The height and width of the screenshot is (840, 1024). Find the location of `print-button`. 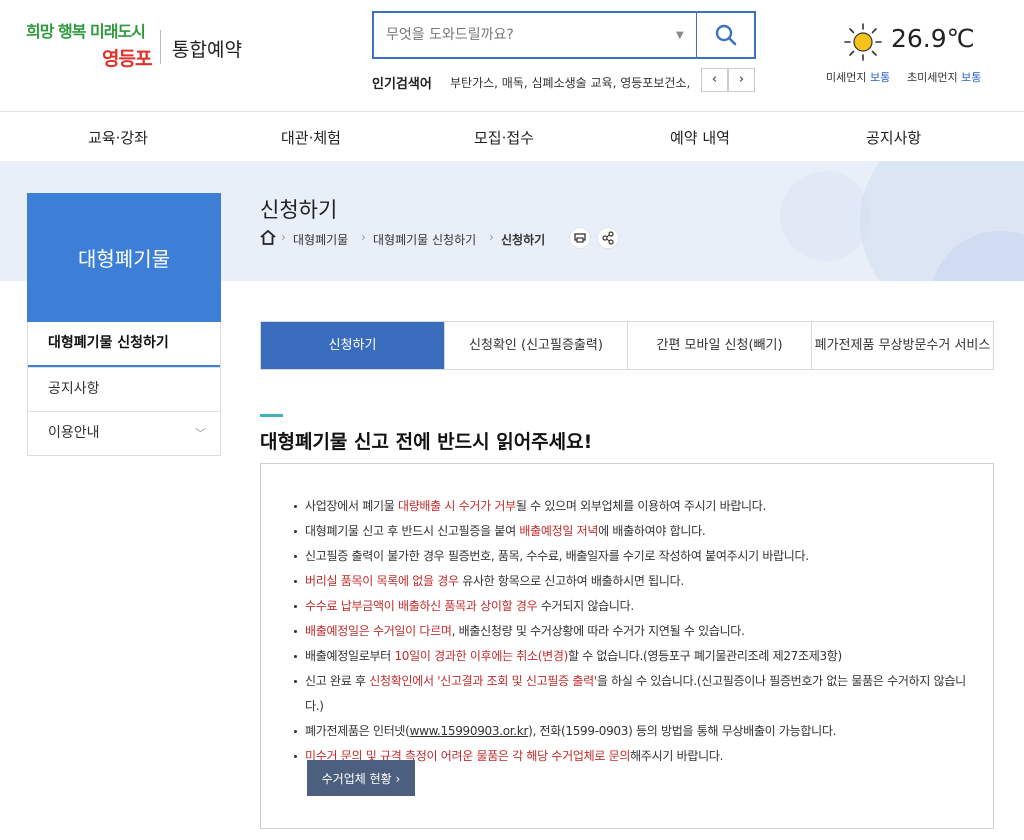

print-button is located at coordinates (580, 238).